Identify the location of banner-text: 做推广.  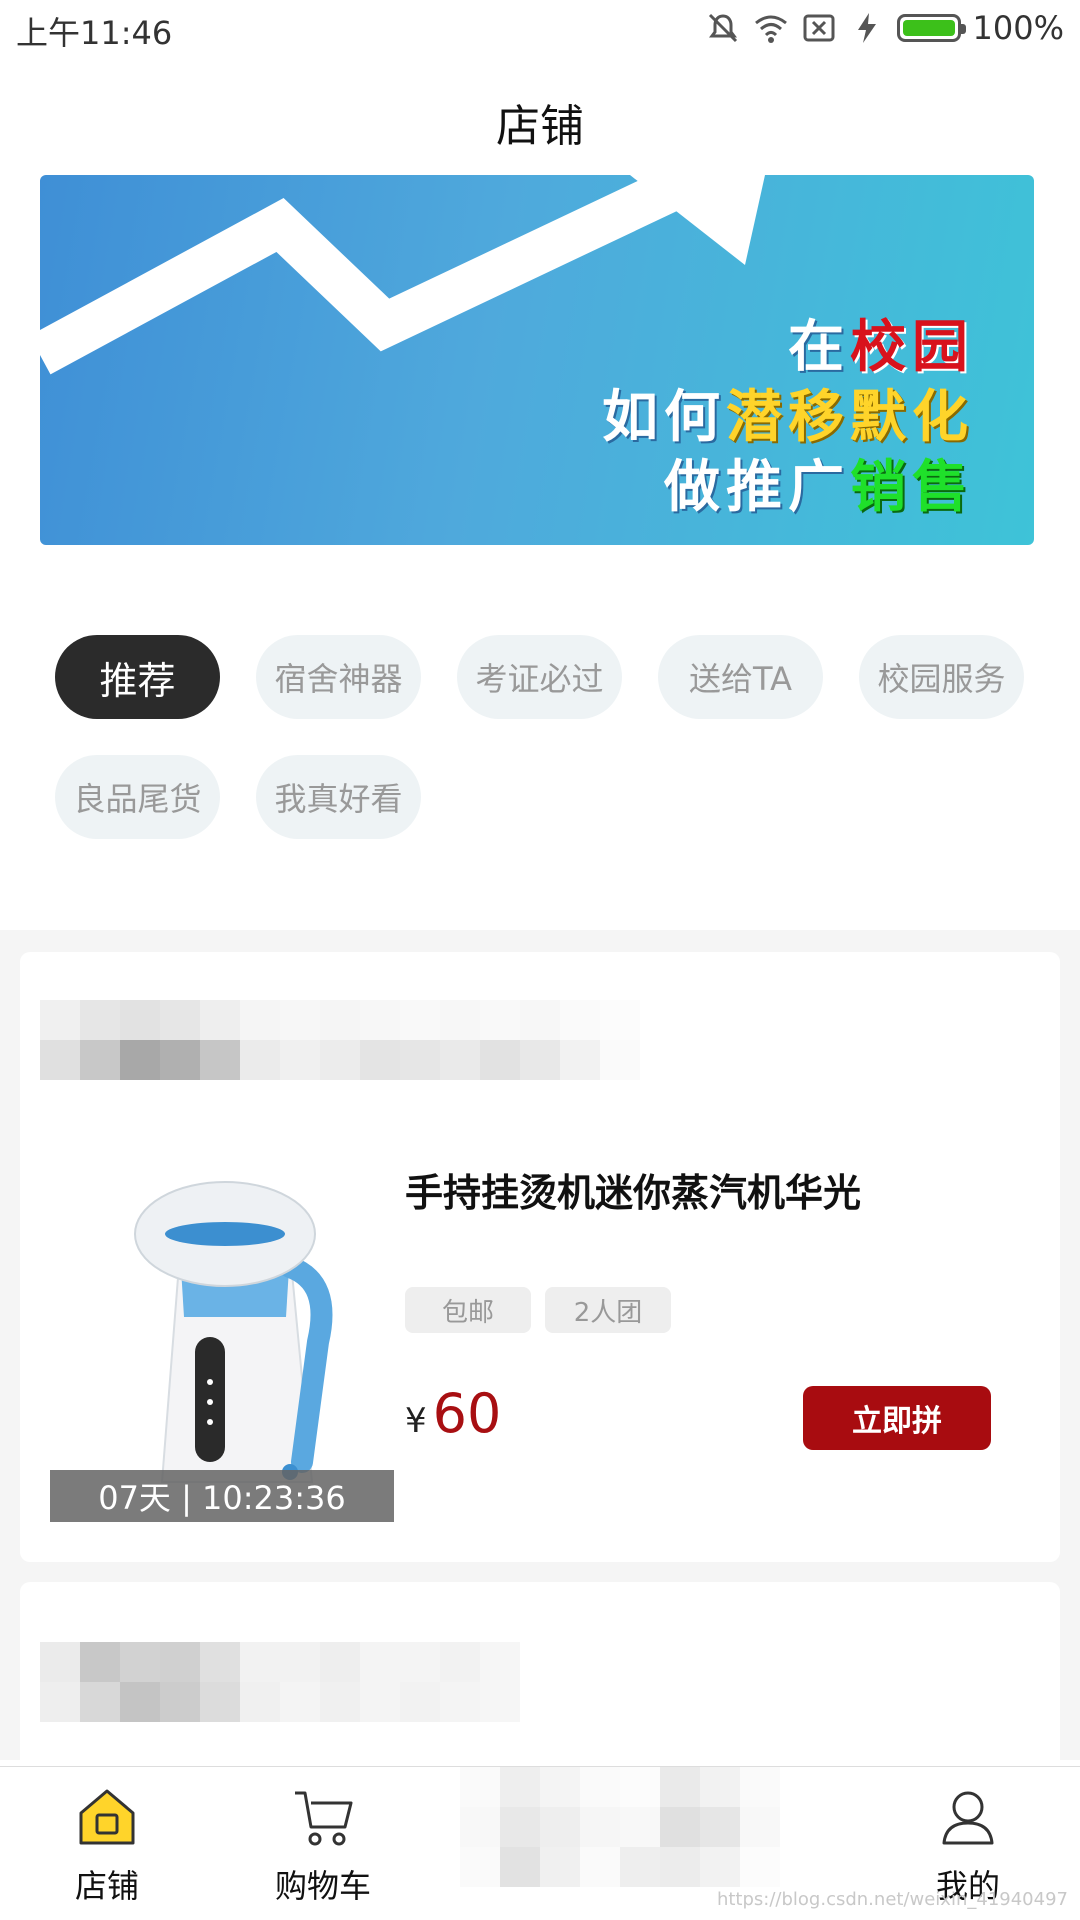
(757, 487).